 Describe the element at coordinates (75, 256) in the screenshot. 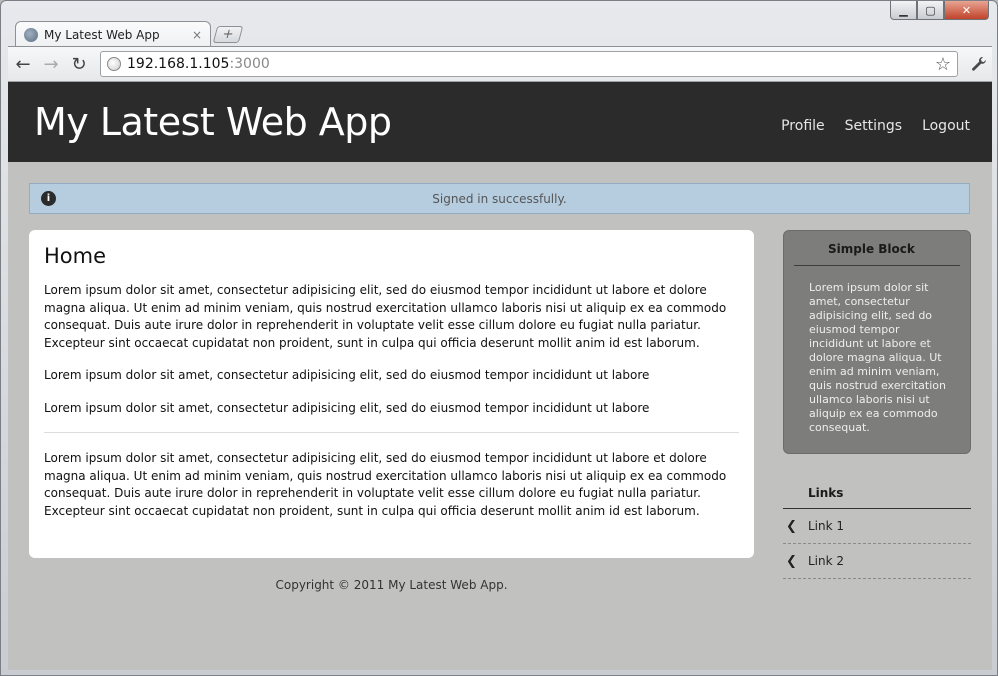

I see `page-heading: Home` at that location.